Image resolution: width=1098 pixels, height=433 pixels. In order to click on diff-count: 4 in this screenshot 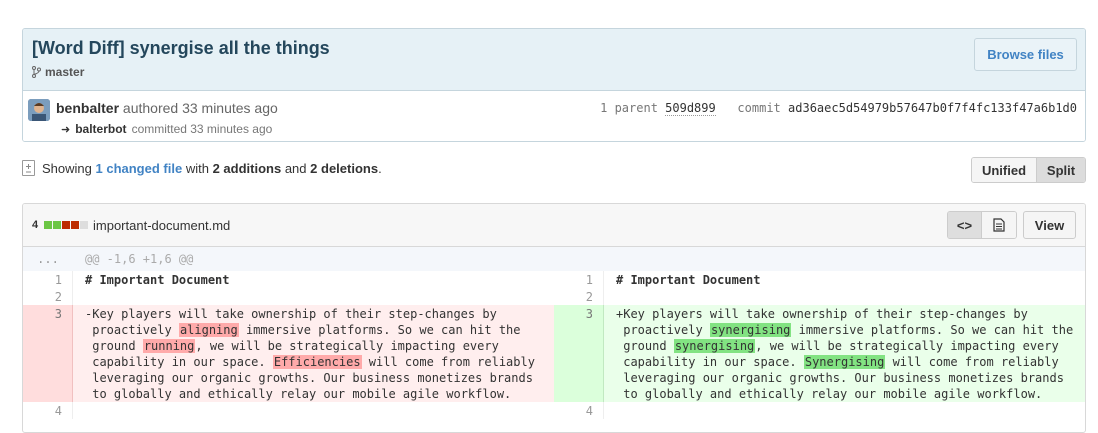, I will do `click(60, 225)`.